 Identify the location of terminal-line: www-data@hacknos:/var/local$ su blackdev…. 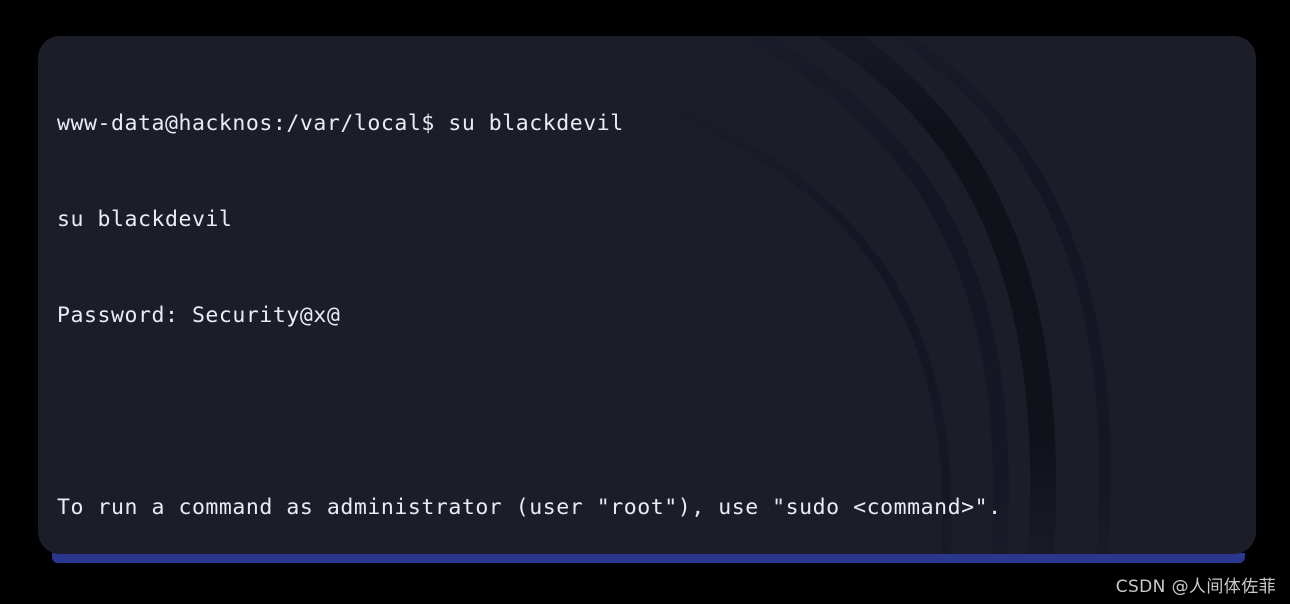
(340, 123).